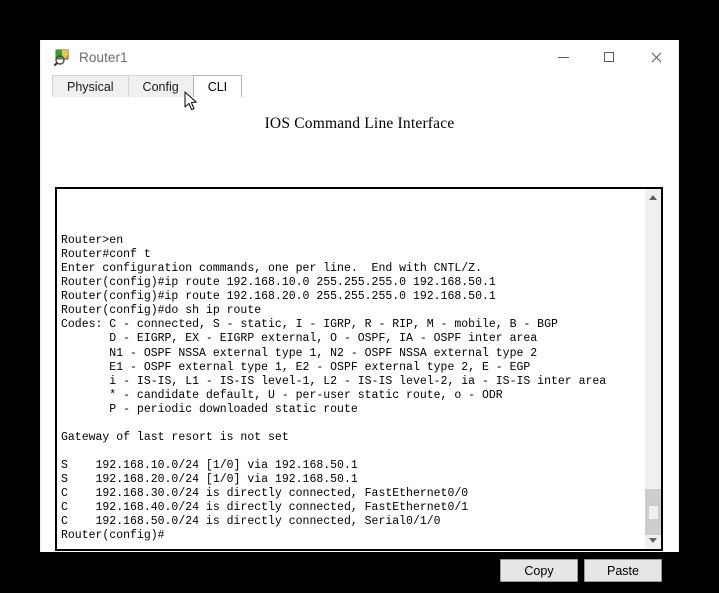 The width and height of the screenshot is (719, 593). Describe the element at coordinates (90, 86) in the screenshot. I see `tab-physical: Physical` at that location.